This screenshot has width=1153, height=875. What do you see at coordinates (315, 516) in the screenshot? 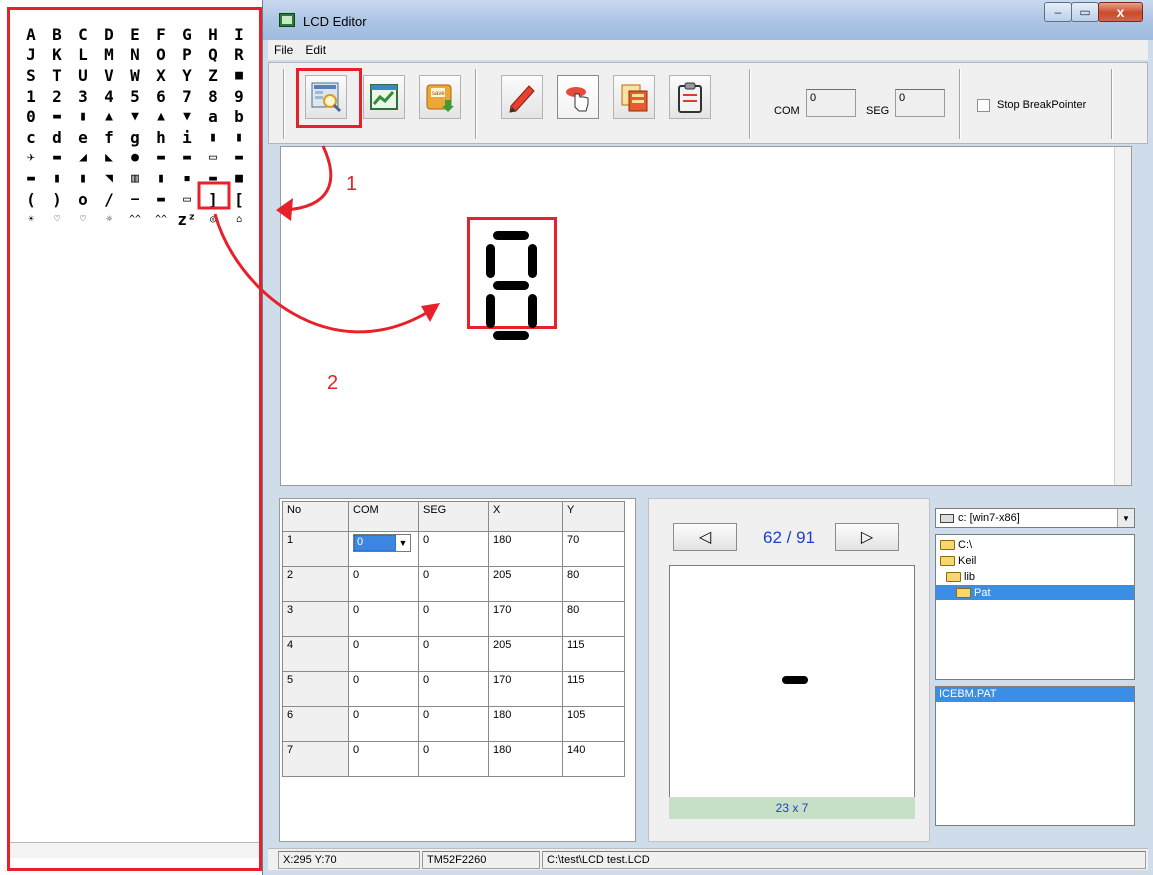
I see `column-header-no: No` at bounding box center [315, 516].